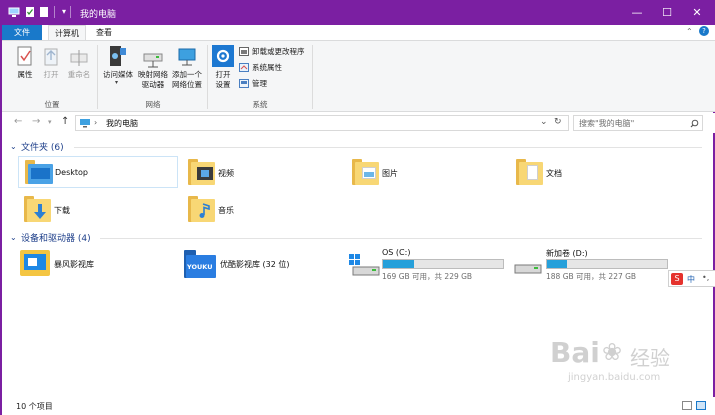 The image size is (715, 415). What do you see at coordinates (322, 123) in the screenshot?
I see `address-bar: › 我的电脑 ⌄ ↻` at bounding box center [322, 123].